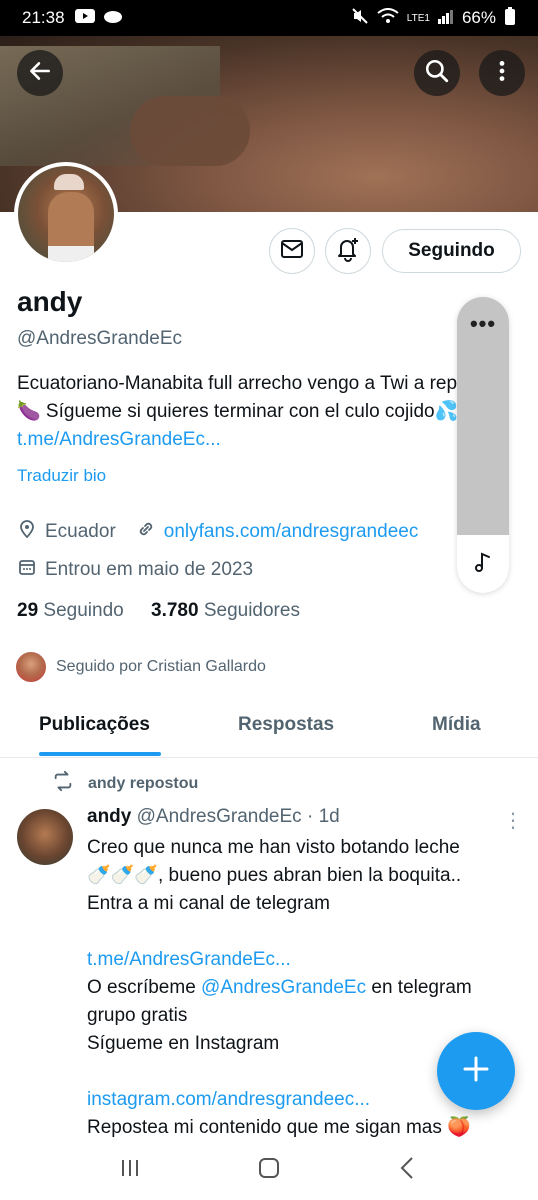  Describe the element at coordinates (31, 570) in the screenshot. I see `calendar-icon` at that location.